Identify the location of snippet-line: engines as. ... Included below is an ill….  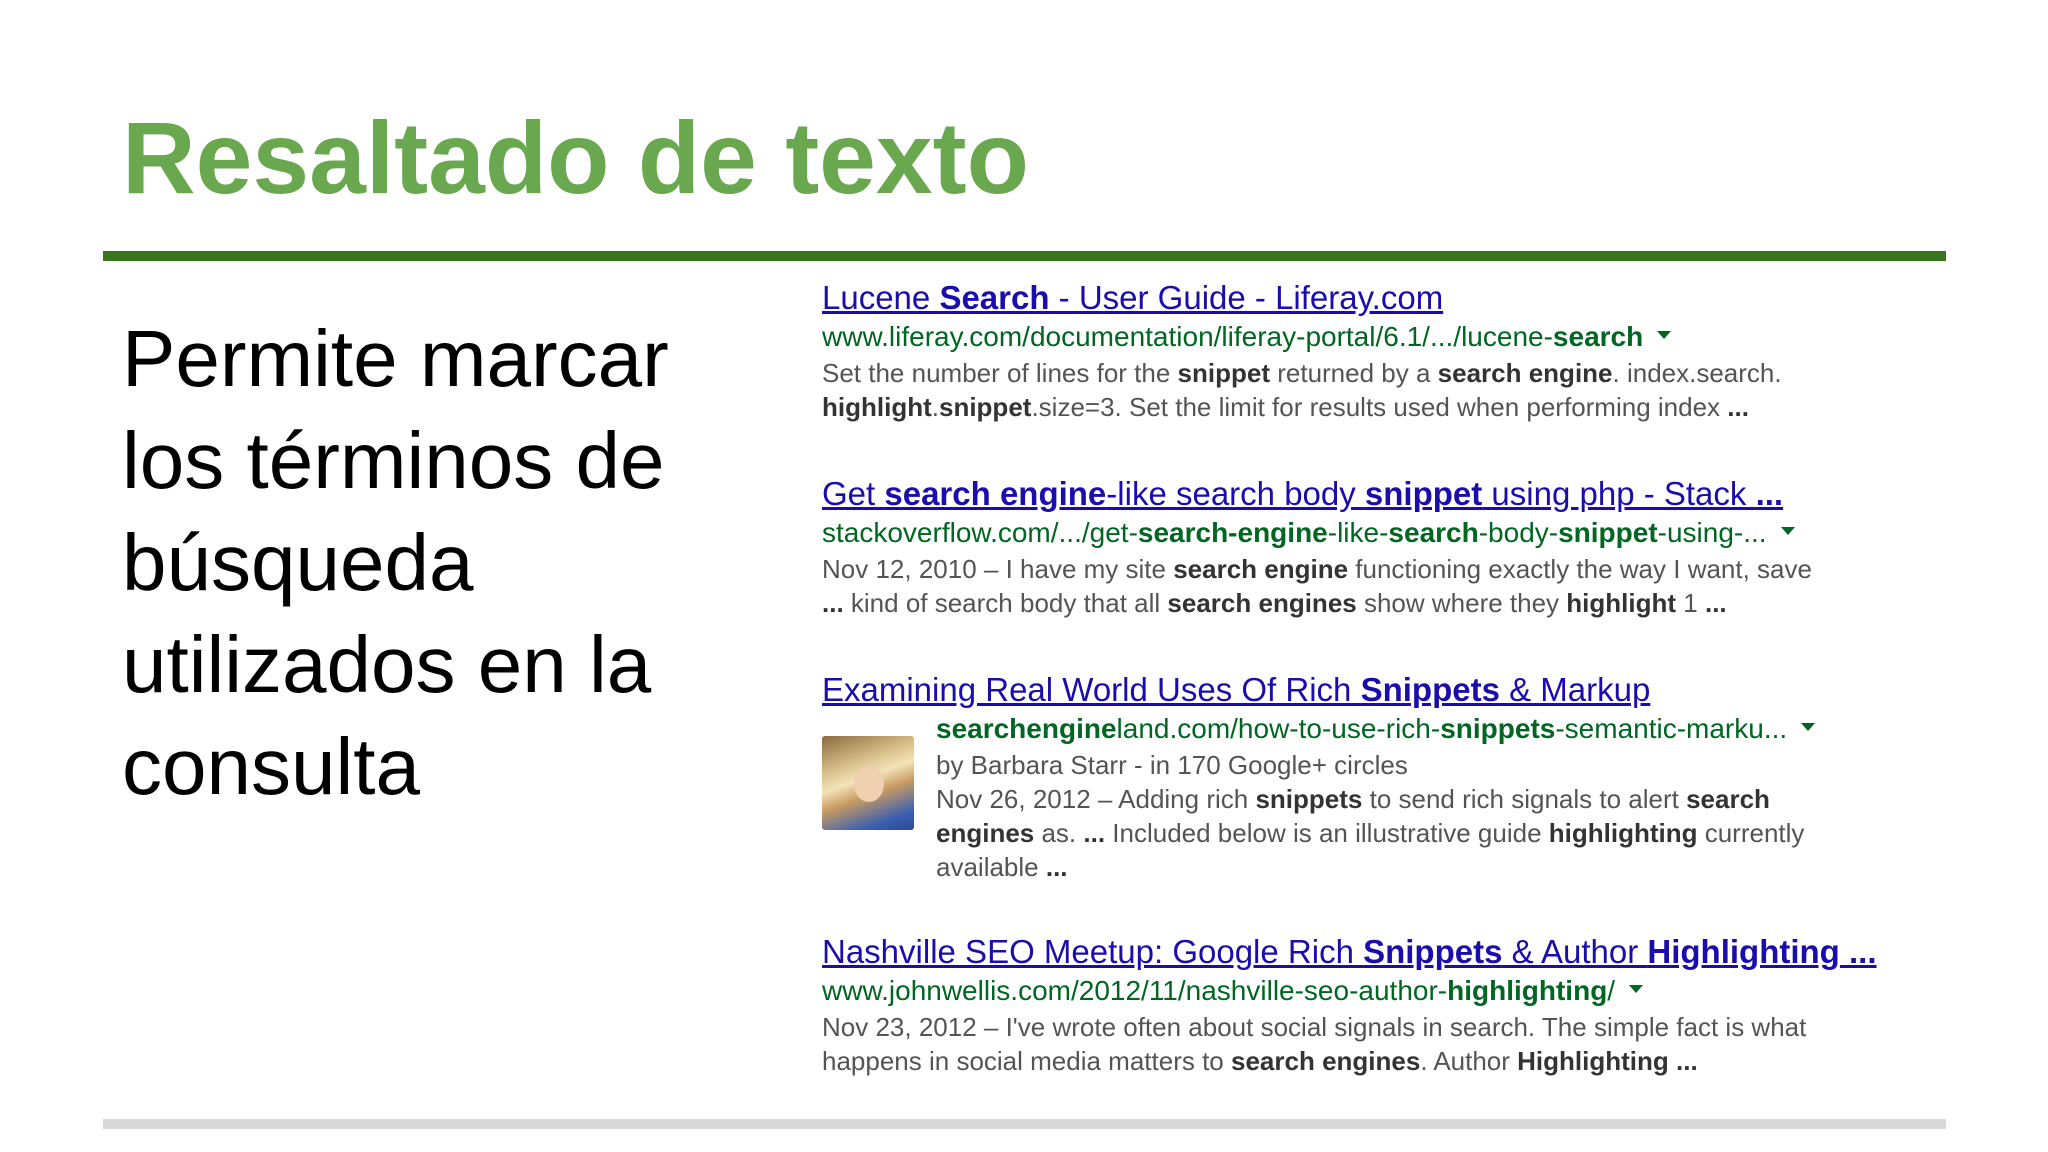
(1429, 833).